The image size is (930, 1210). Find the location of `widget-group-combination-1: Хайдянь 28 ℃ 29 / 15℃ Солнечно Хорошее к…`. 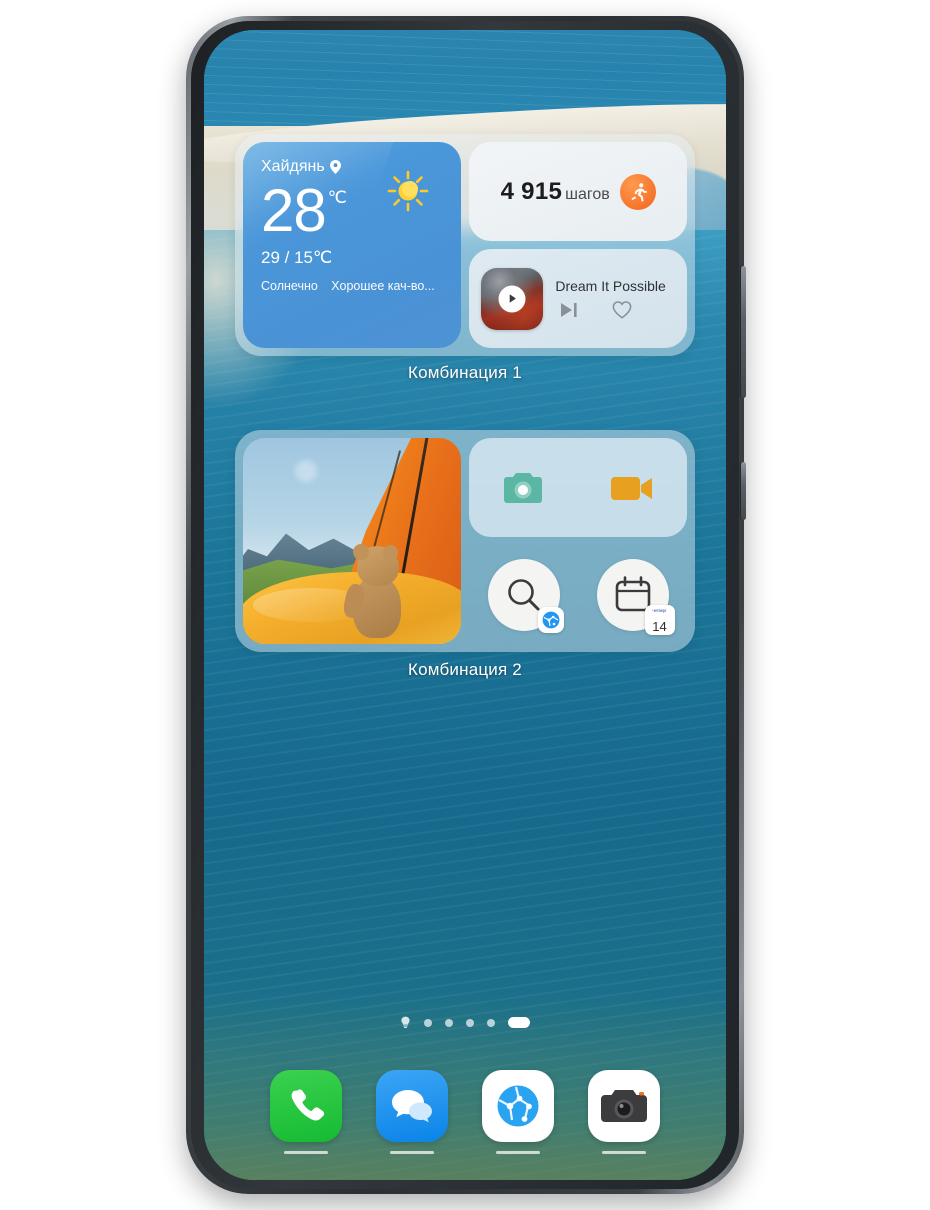

widget-group-combination-1: Хайдянь 28 ℃ 29 / 15℃ Солнечно Хорошее к… is located at coordinates (465, 245).